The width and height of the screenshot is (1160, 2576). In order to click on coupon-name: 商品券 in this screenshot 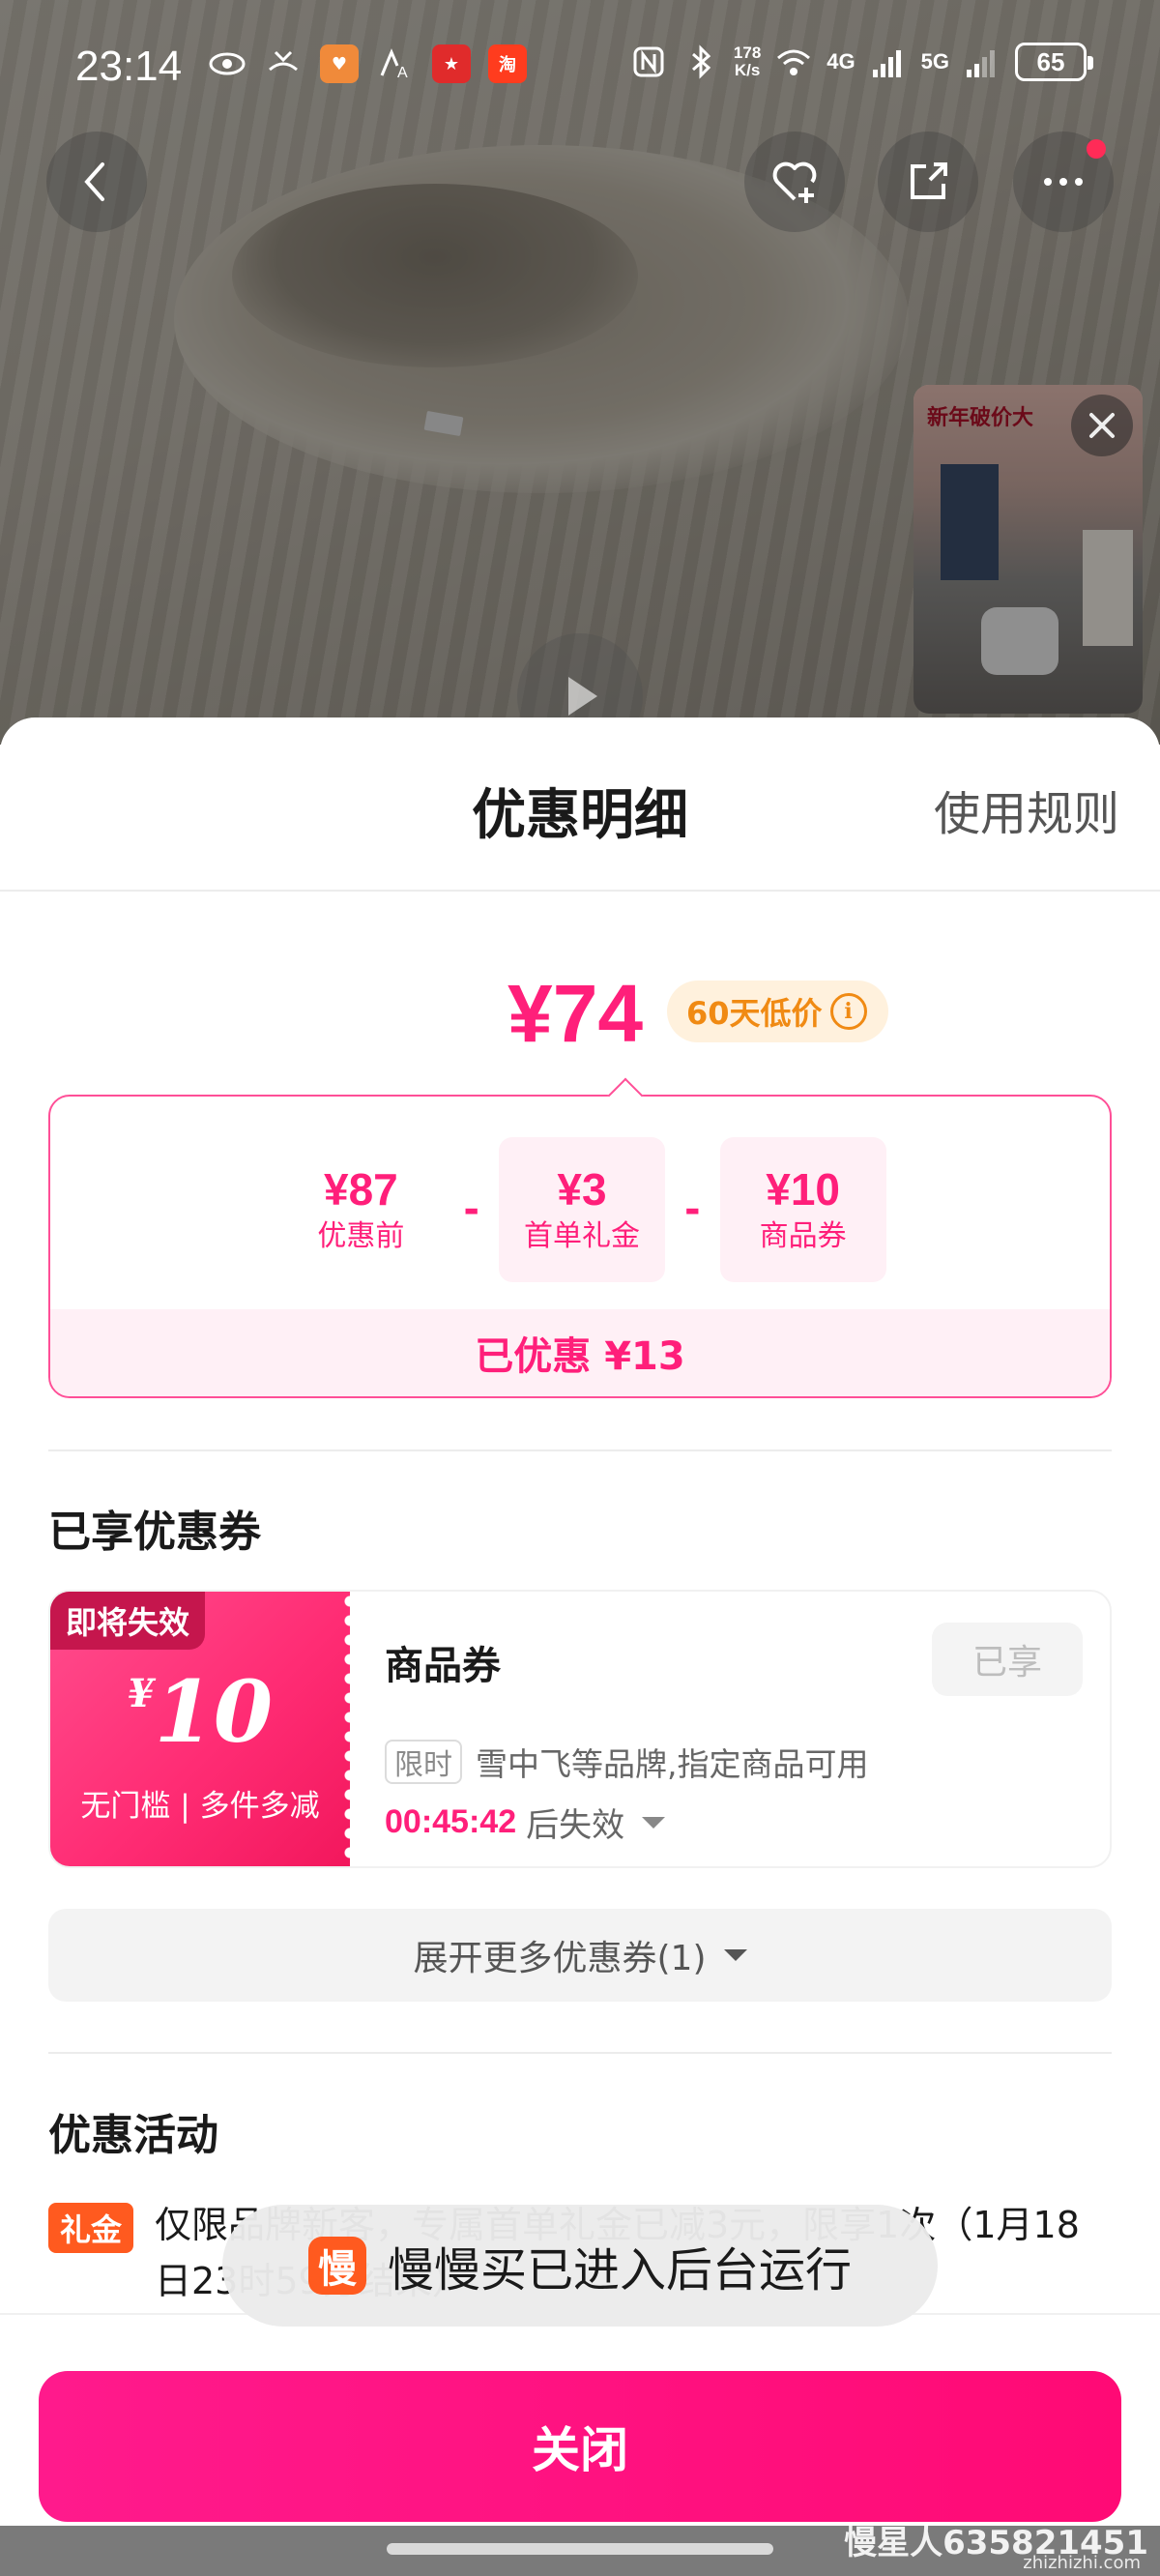, I will do `click(443, 1666)`.